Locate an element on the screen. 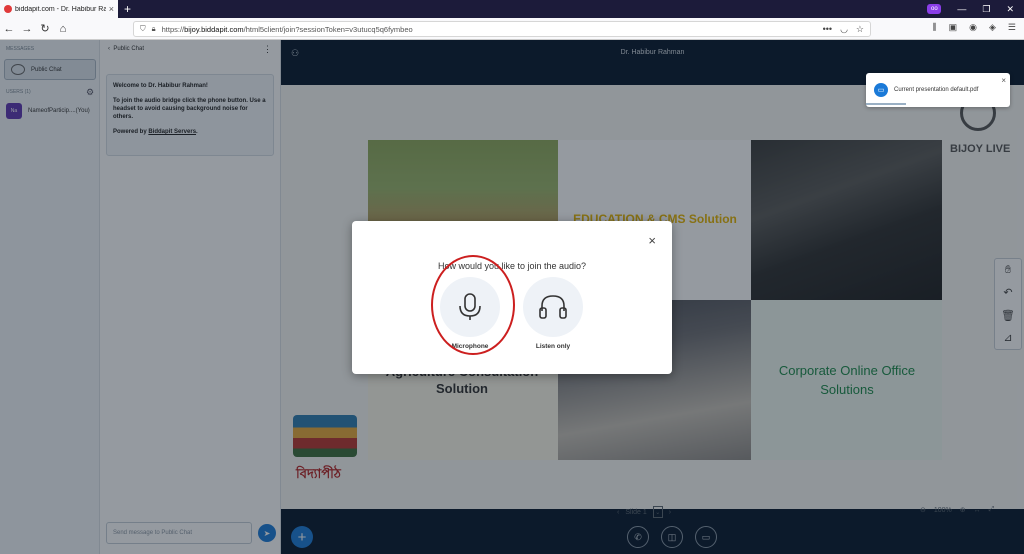  zoom-controls: ⊖ 100% ⊕ ↔ ⤢ is located at coordinates (957, 510).